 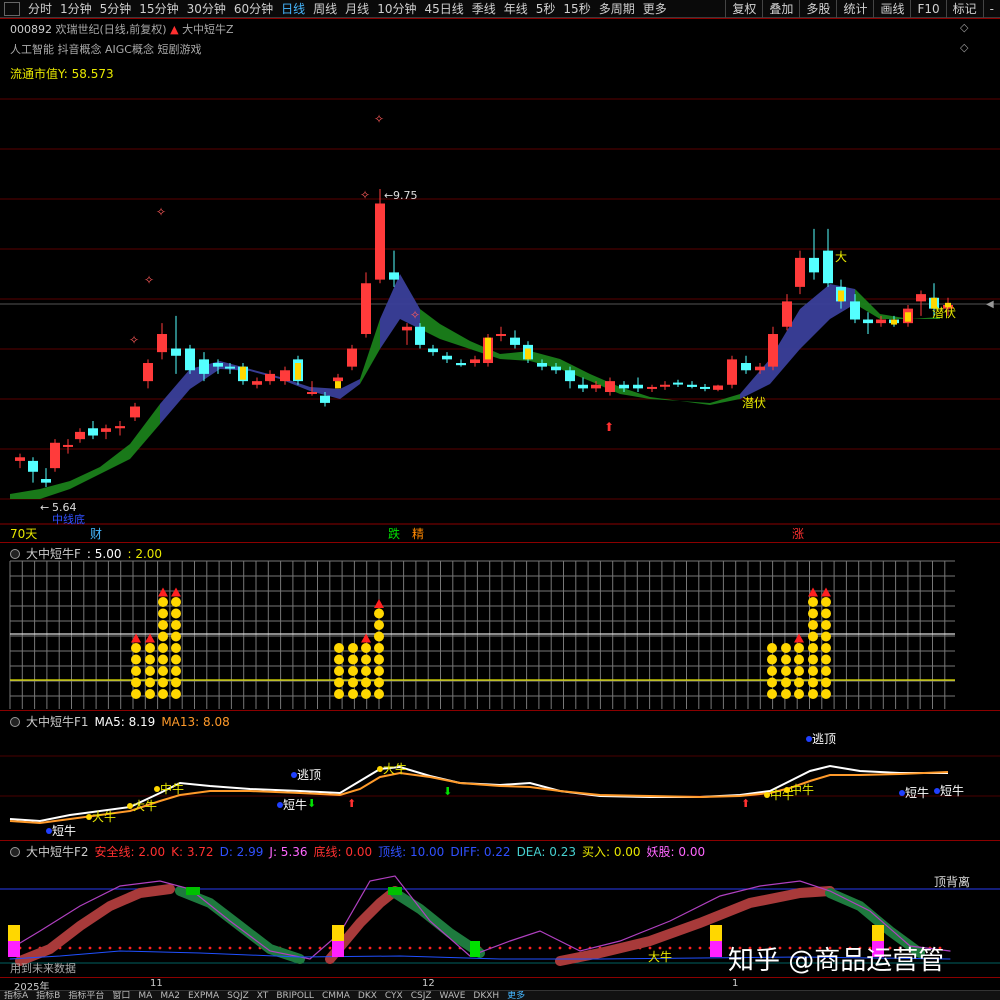 What do you see at coordinates (396, 9) in the screenshot?
I see `period-tab: 10分钟` at bounding box center [396, 9].